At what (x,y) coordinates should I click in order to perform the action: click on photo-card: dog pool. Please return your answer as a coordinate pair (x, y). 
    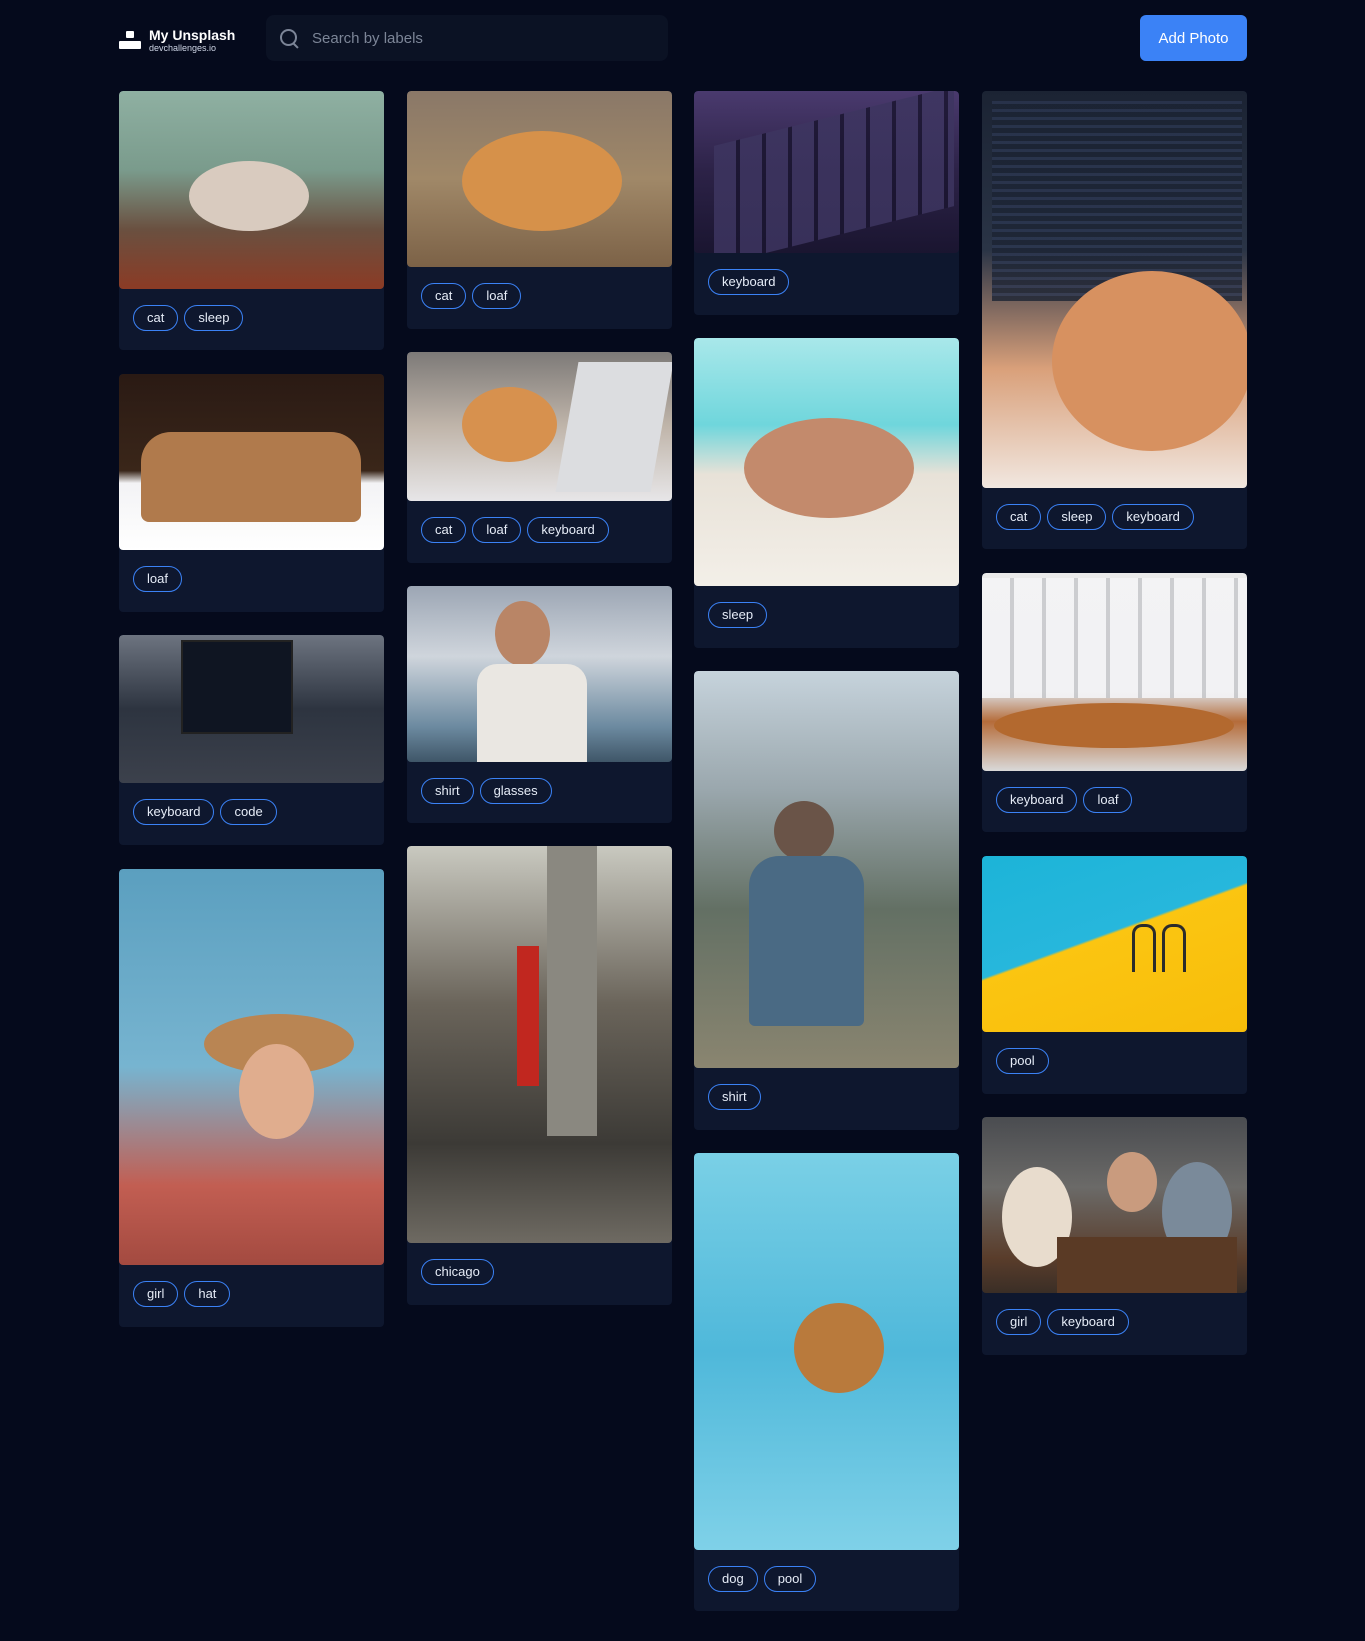
    Looking at the image, I should click on (826, 1382).